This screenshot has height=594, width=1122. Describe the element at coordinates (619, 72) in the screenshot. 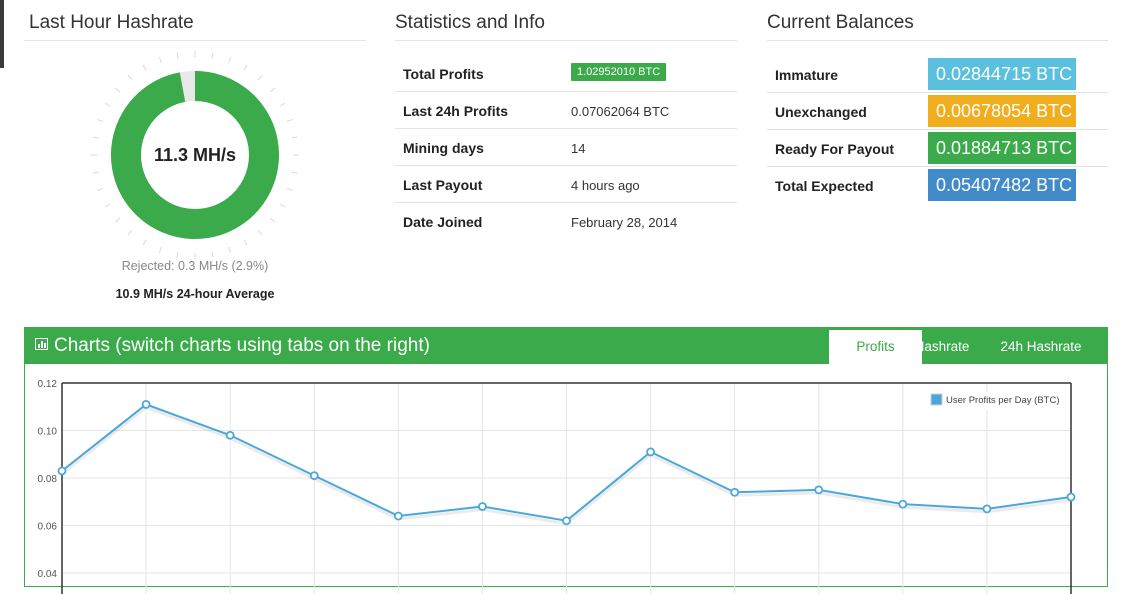

I see `total-profits-badge: 1.02952010 BTC` at that location.